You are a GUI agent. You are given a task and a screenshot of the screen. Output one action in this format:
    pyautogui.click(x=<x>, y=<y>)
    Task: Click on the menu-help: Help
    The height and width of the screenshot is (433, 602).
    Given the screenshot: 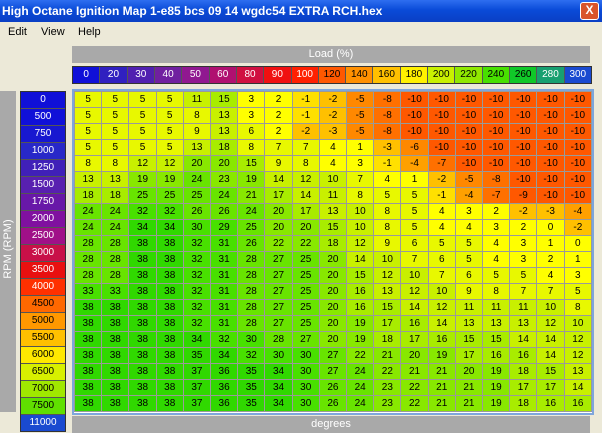 What is the action you would take?
    pyautogui.click(x=89, y=32)
    